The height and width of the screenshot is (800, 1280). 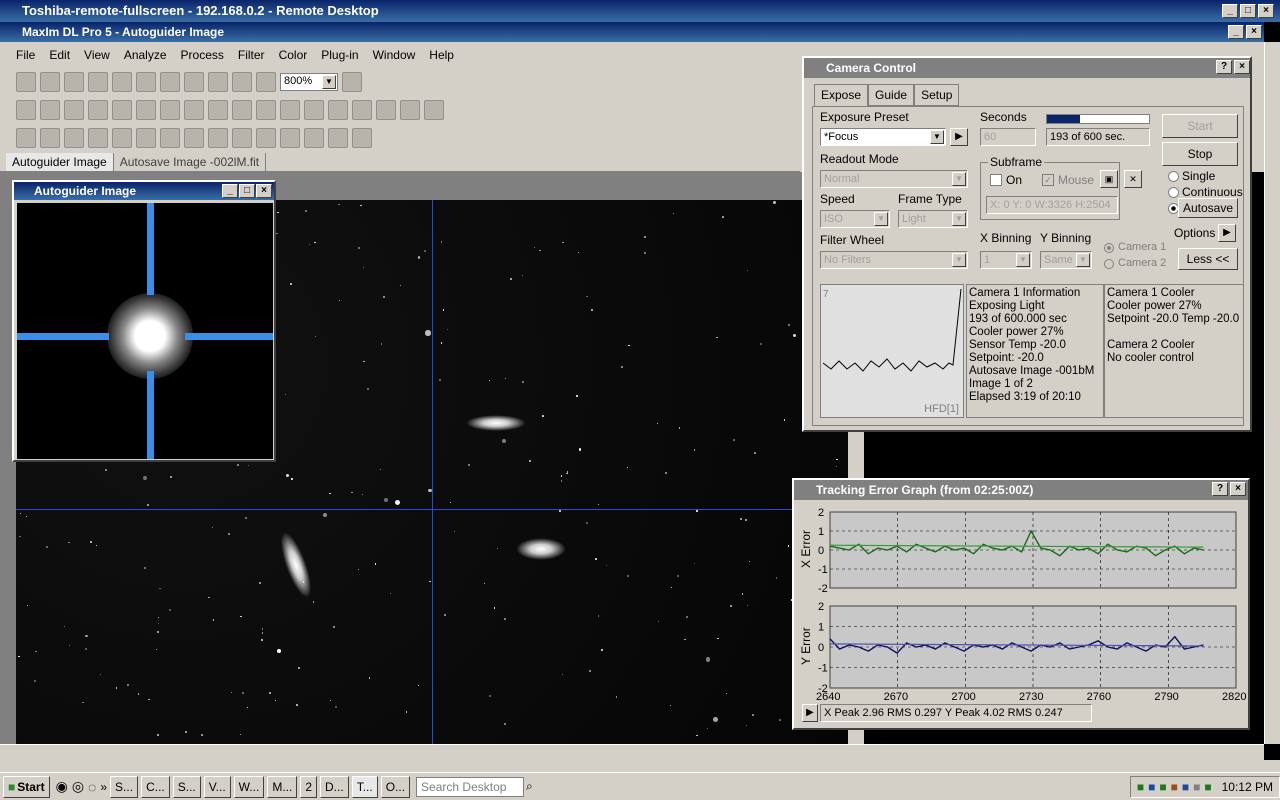 I want to click on ybin-select: Same ▼, so click(x=1066, y=260).